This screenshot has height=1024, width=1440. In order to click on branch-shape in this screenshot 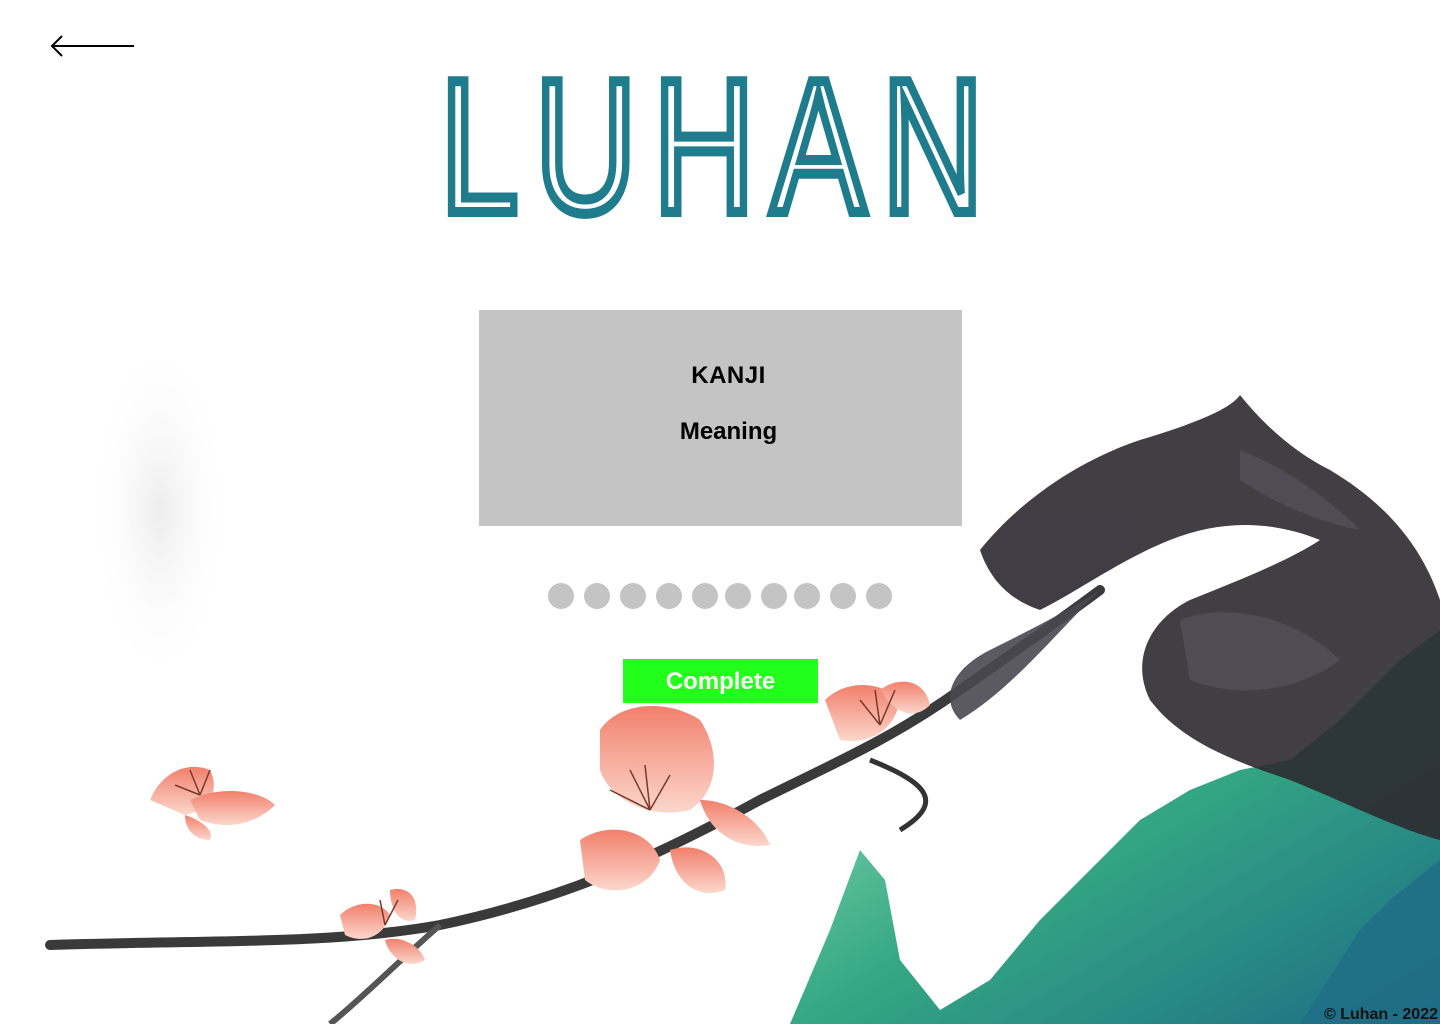, I will do `click(899, 795)`.